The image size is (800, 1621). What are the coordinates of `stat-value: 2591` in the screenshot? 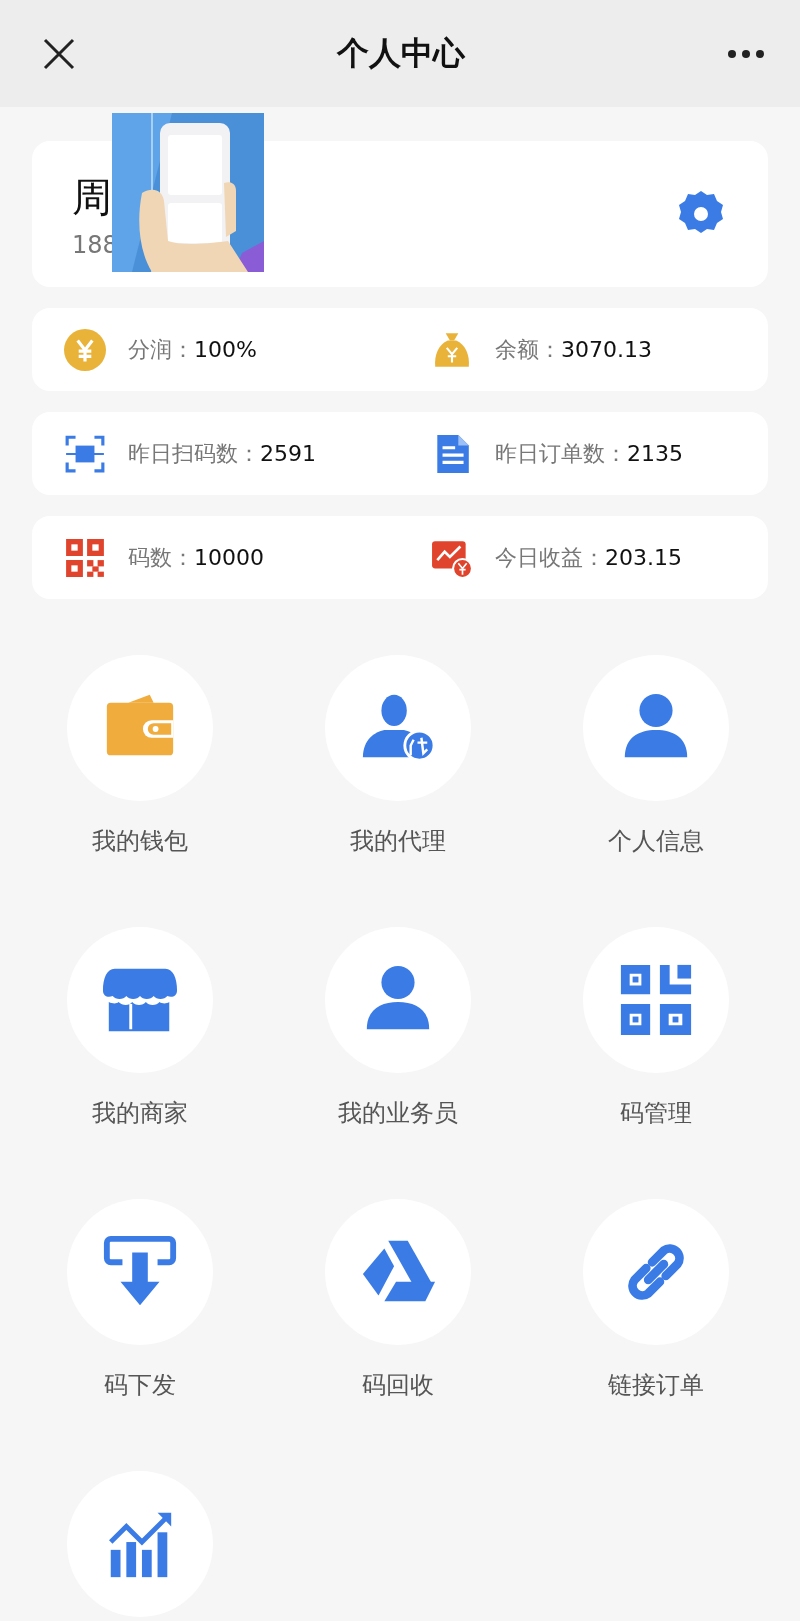 It's located at (288, 453).